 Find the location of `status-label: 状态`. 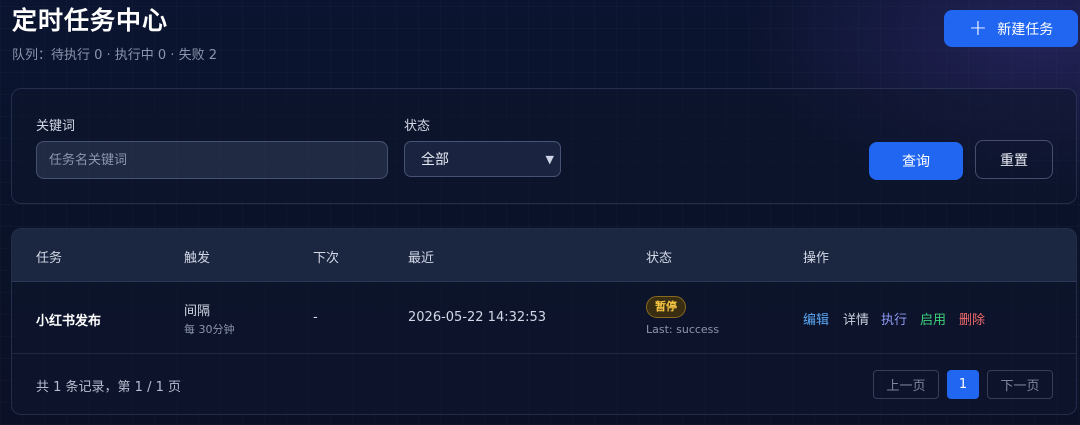

status-label: 状态 is located at coordinates (417, 126).